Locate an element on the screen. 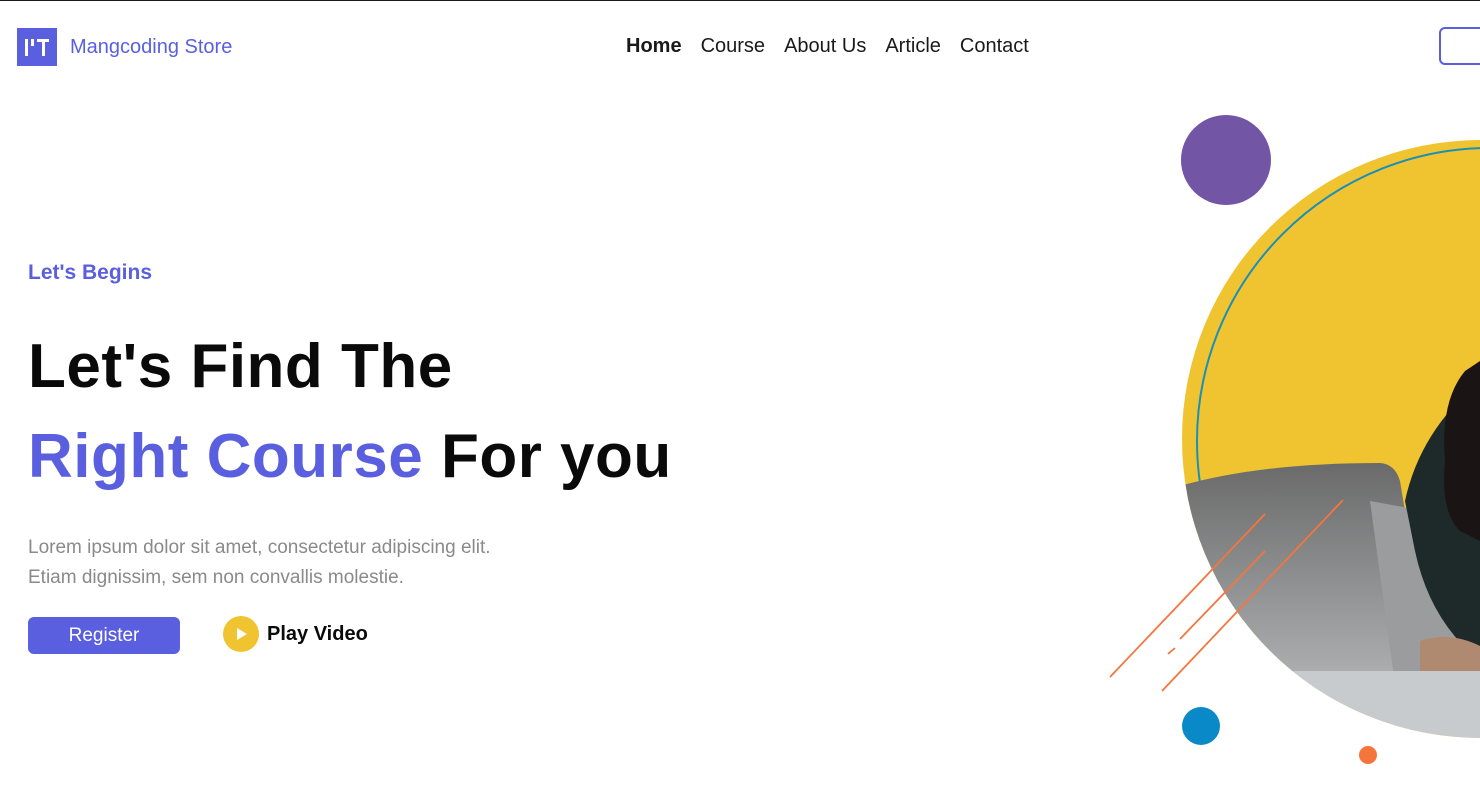  hero-eyebrow: Let's Begins is located at coordinates (90, 272).